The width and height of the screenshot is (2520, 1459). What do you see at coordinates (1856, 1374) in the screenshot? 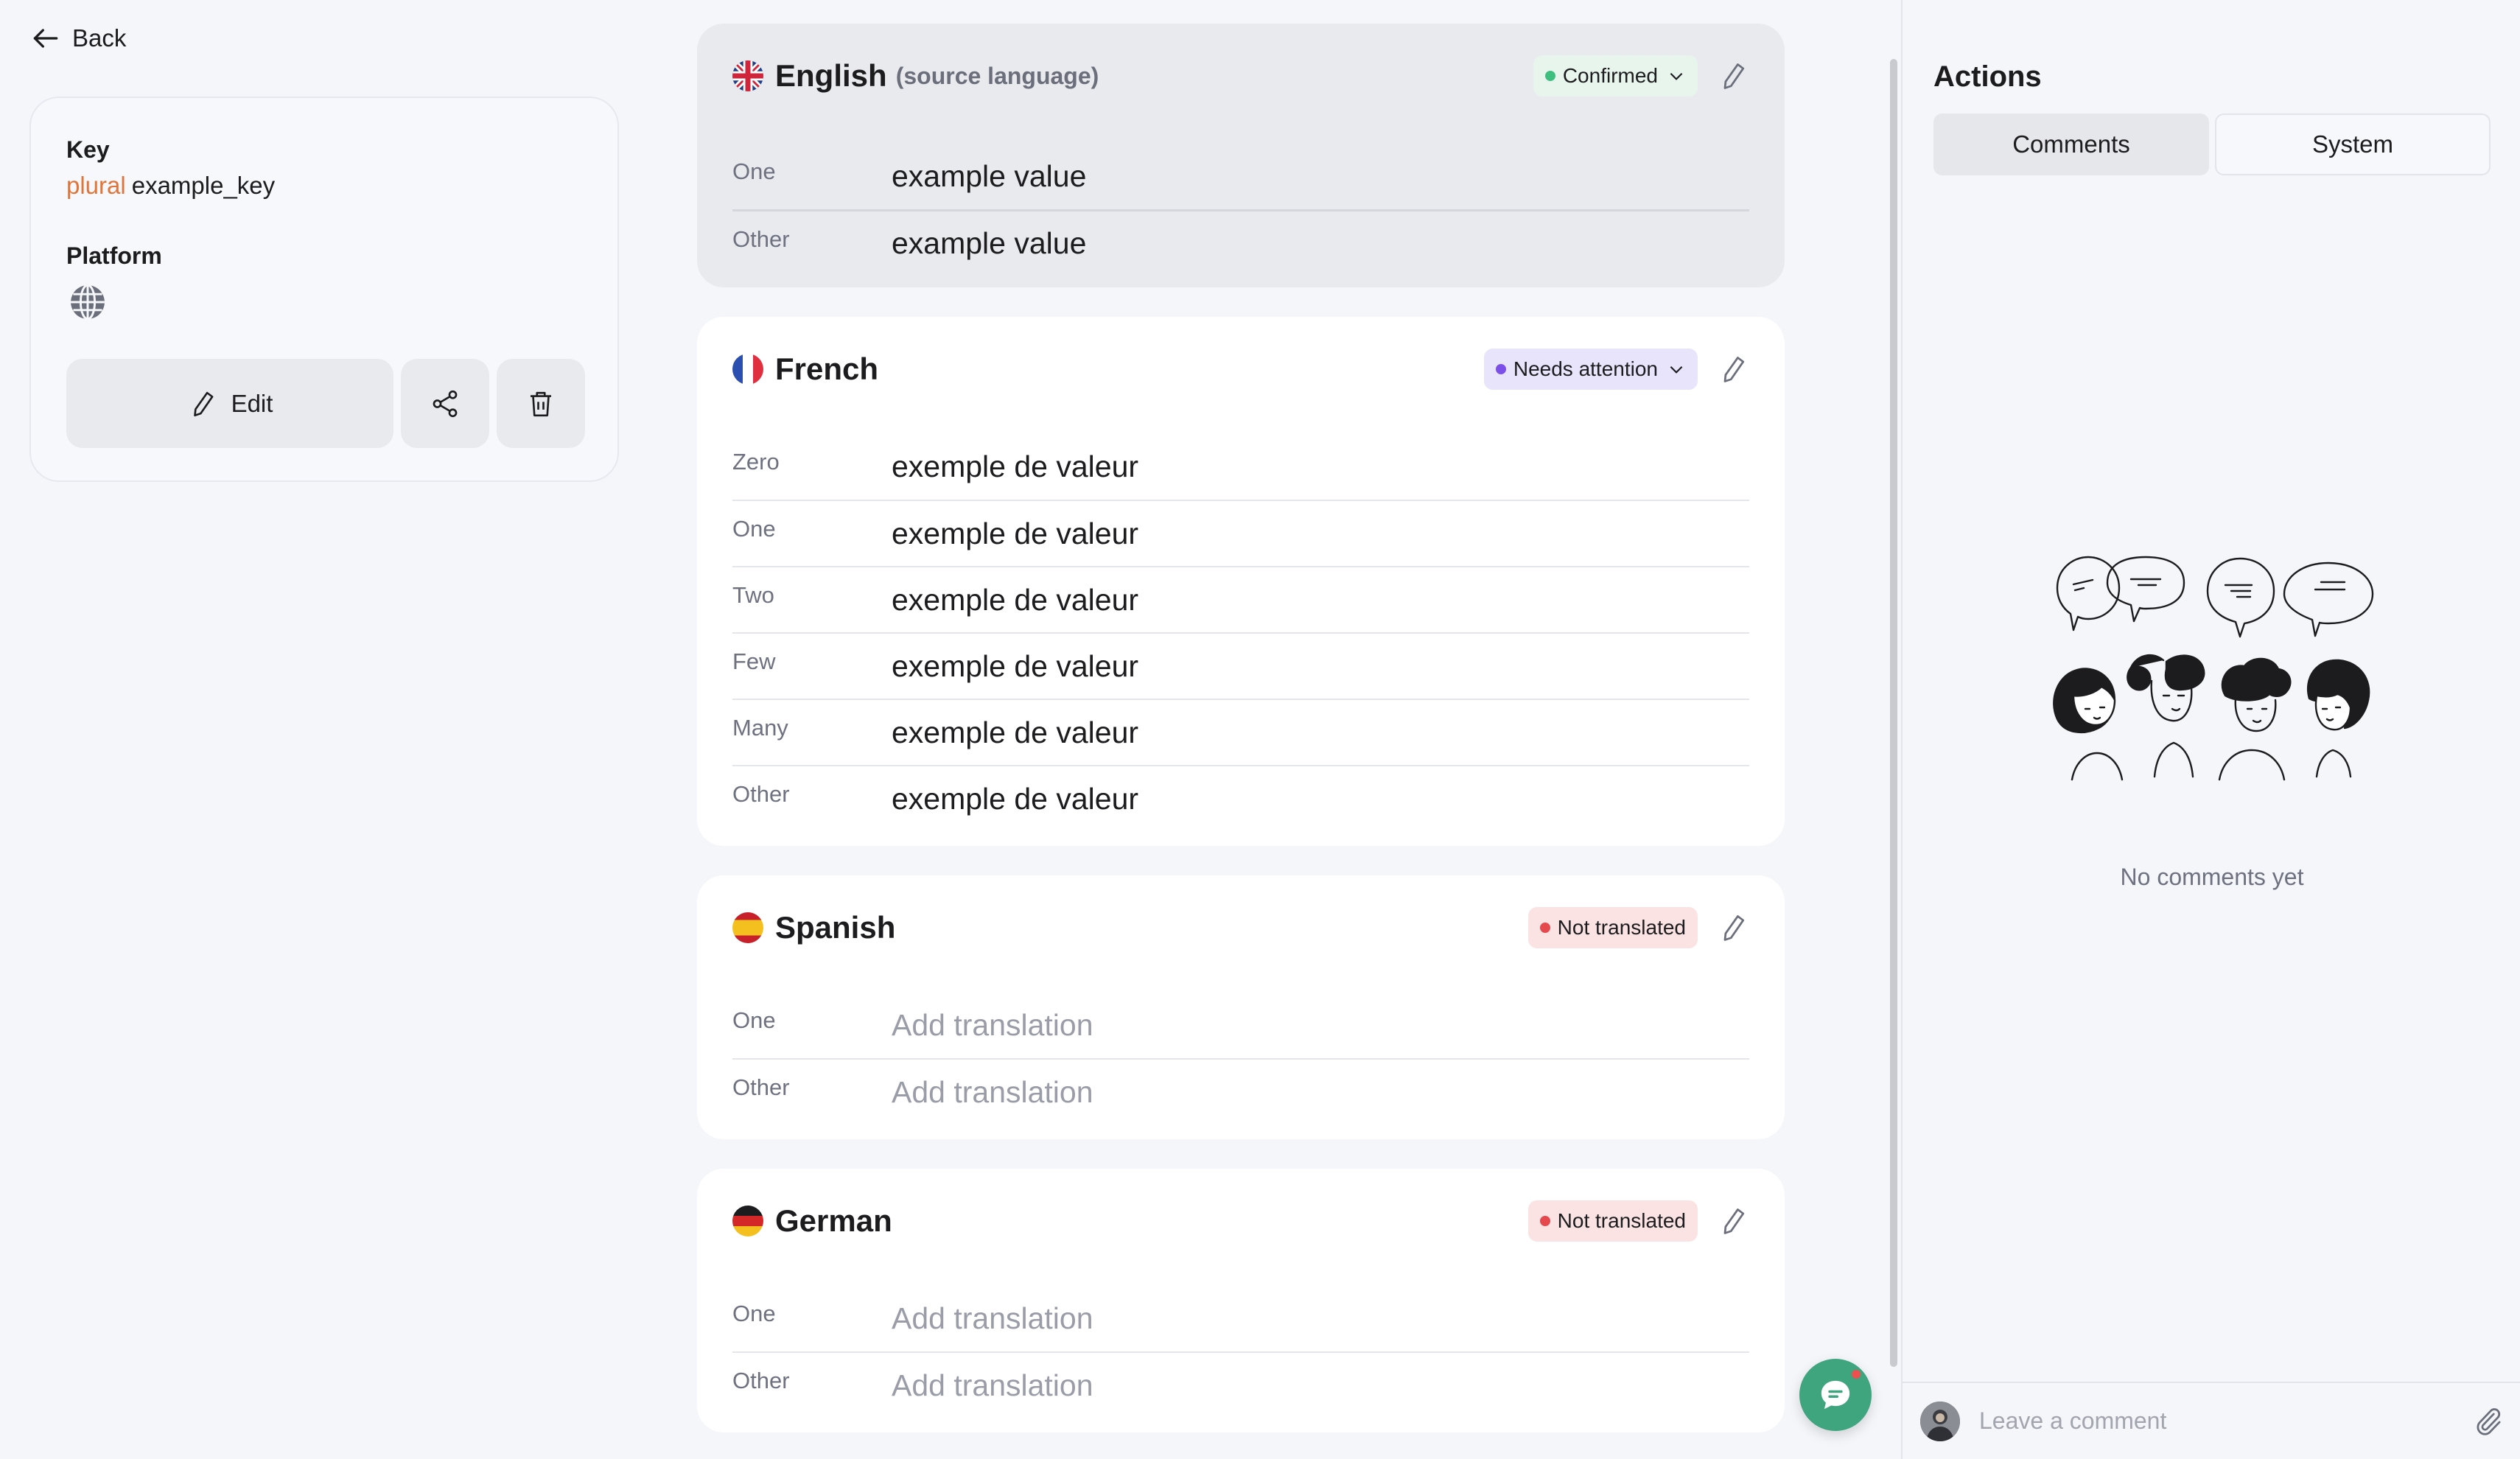
I see `notification-dot` at bounding box center [1856, 1374].